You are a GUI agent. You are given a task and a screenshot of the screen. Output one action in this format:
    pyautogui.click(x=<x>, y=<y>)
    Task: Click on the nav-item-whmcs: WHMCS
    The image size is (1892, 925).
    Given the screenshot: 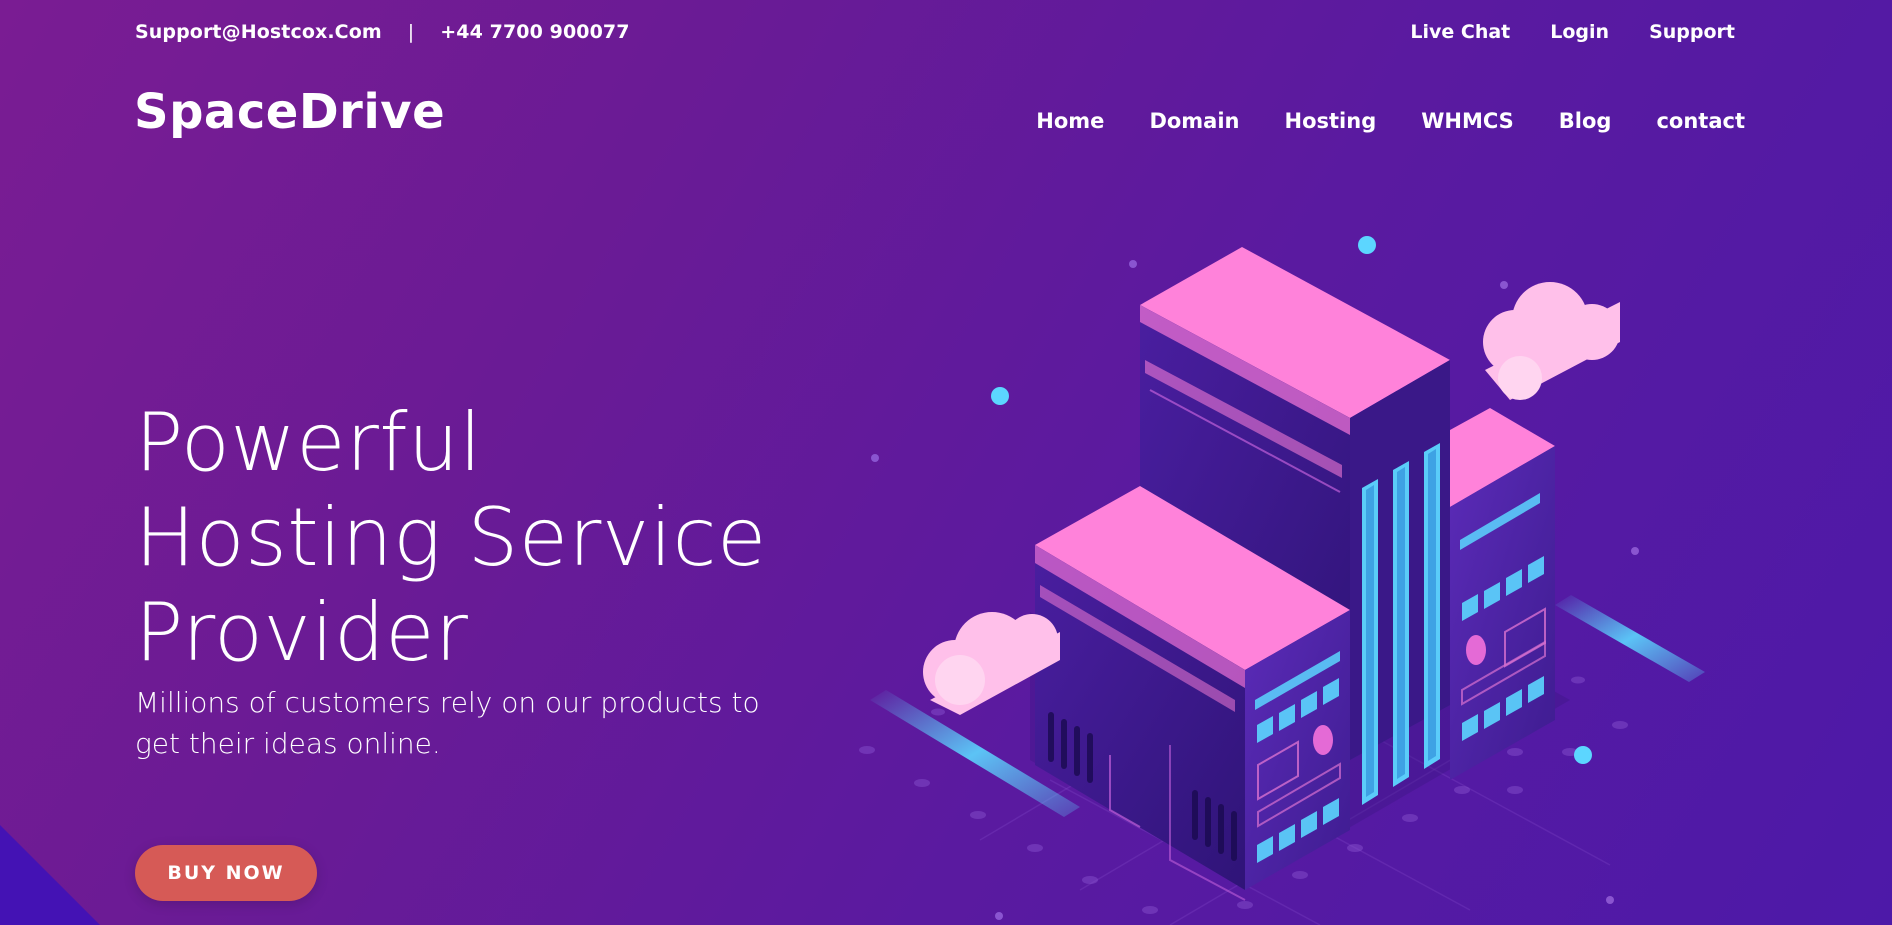 What is the action you would take?
    pyautogui.click(x=1467, y=121)
    